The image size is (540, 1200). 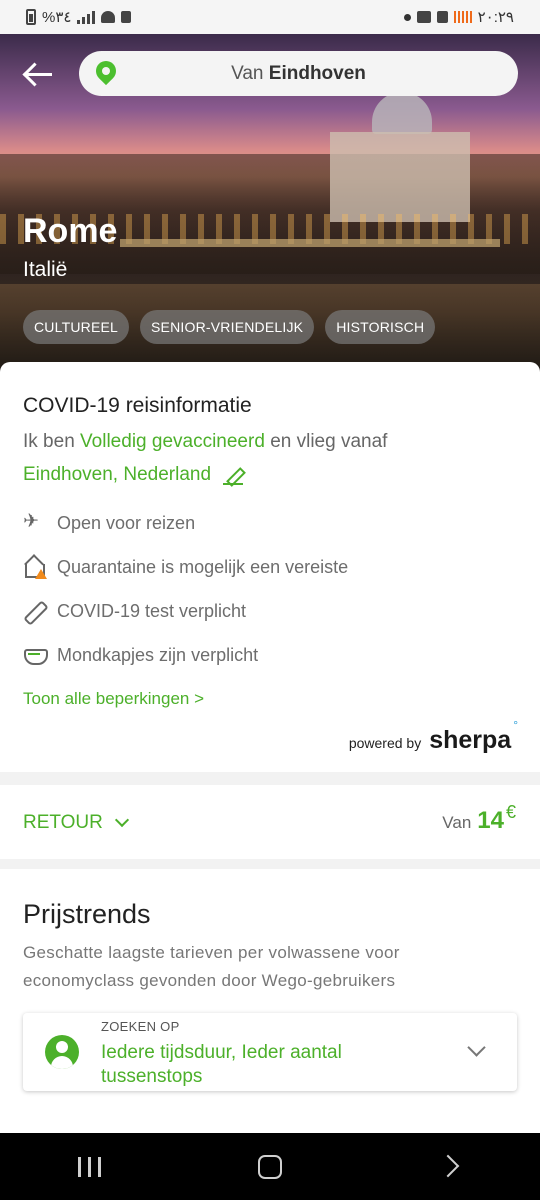 What do you see at coordinates (90, 1167) in the screenshot?
I see `recent-apps-icon` at bounding box center [90, 1167].